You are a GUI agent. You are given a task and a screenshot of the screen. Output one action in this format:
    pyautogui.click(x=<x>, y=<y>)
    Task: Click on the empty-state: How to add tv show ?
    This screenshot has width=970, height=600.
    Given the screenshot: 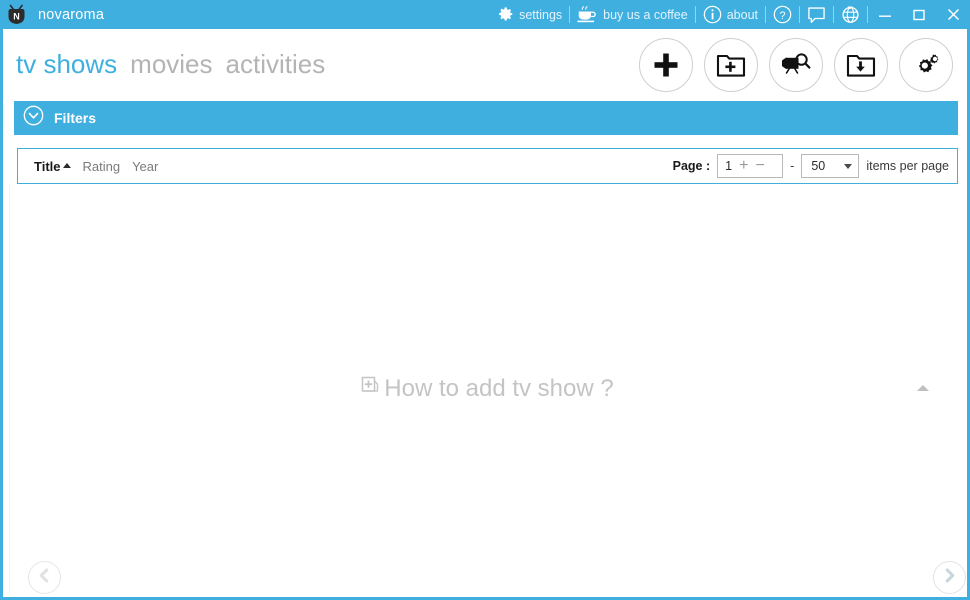 What is the action you would take?
    pyautogui.click(x=485, y=389)
    